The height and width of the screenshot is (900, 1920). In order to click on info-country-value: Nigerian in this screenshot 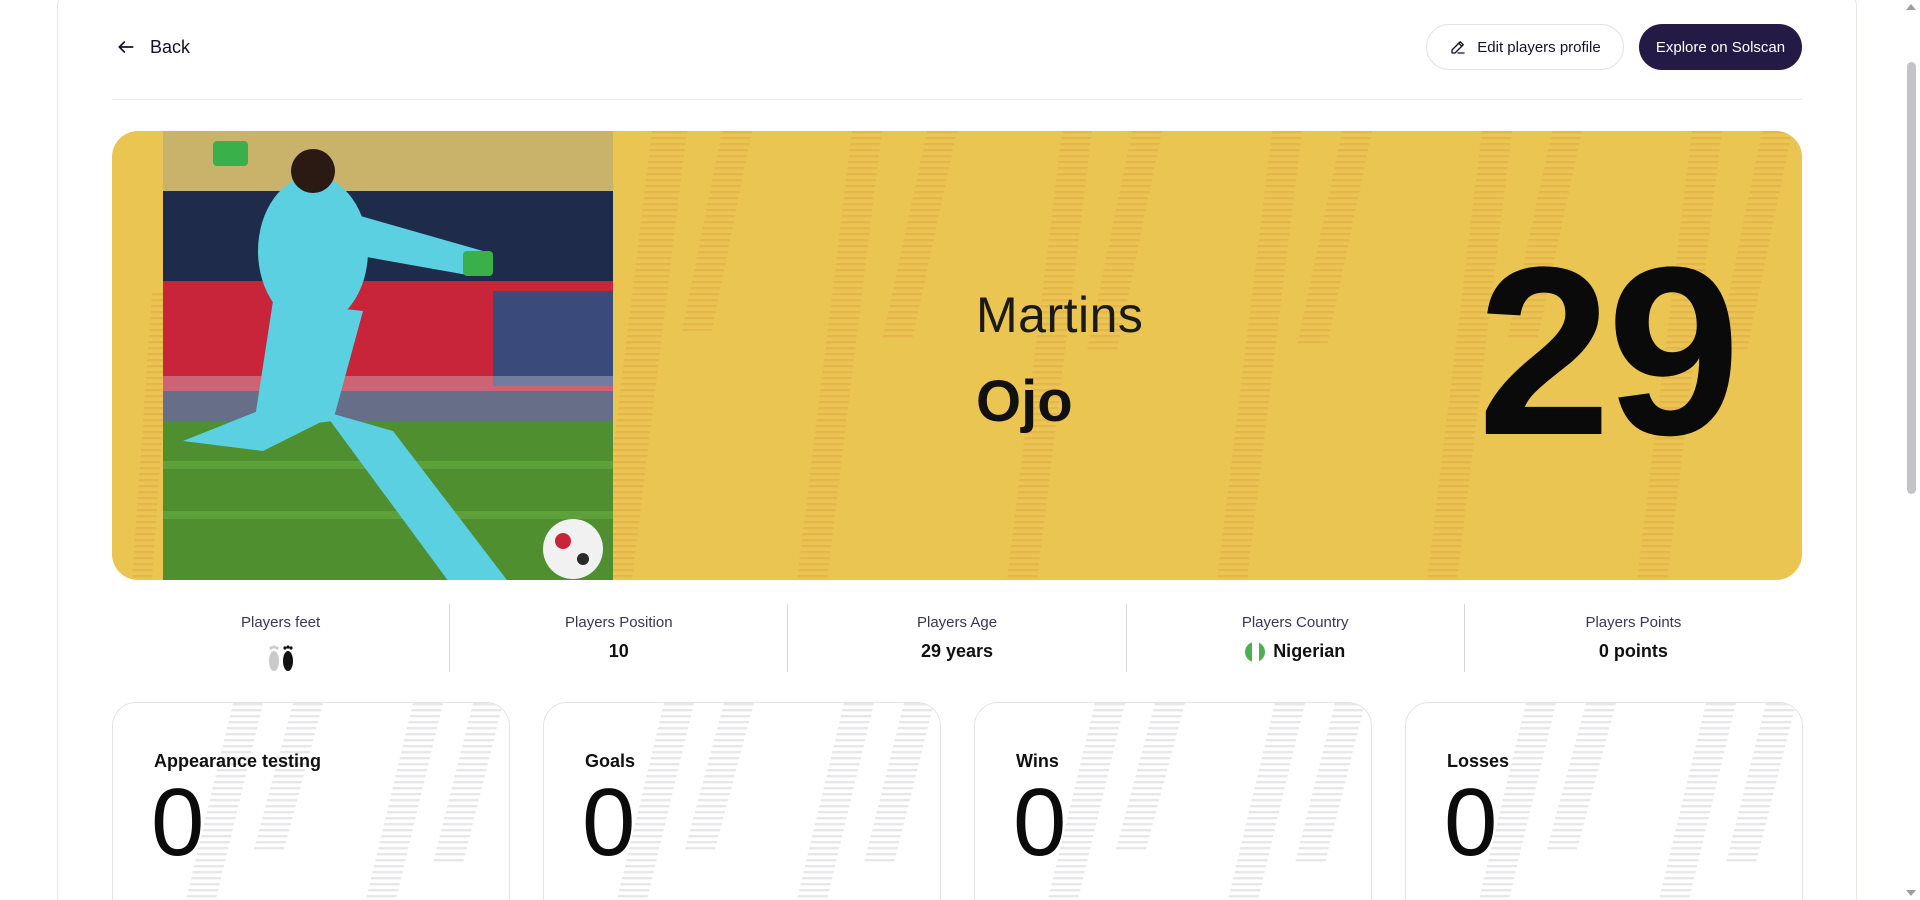, I will do `click(1295, 651)`.